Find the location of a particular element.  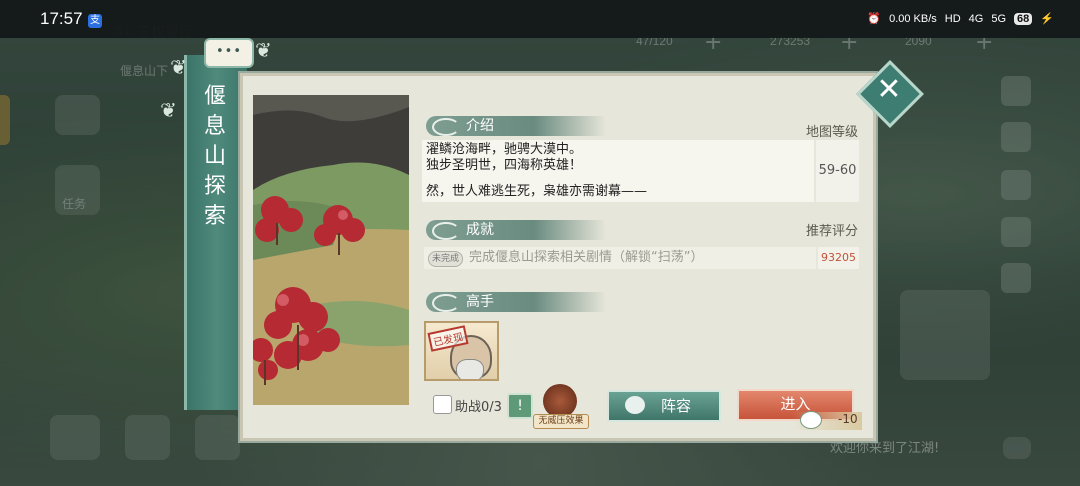

intro-line-2: 独步圣明世，四海称英雄！ is located at coordinates (504, 165).